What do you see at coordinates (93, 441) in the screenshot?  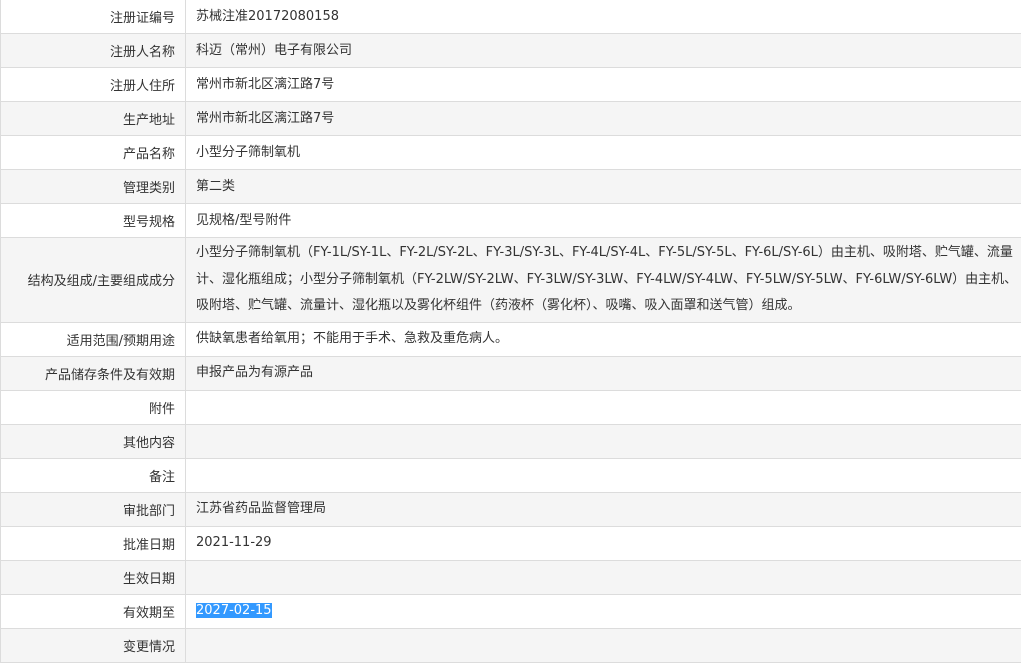 I see `field-label: 其他内容` at bounding box center [93, 441].